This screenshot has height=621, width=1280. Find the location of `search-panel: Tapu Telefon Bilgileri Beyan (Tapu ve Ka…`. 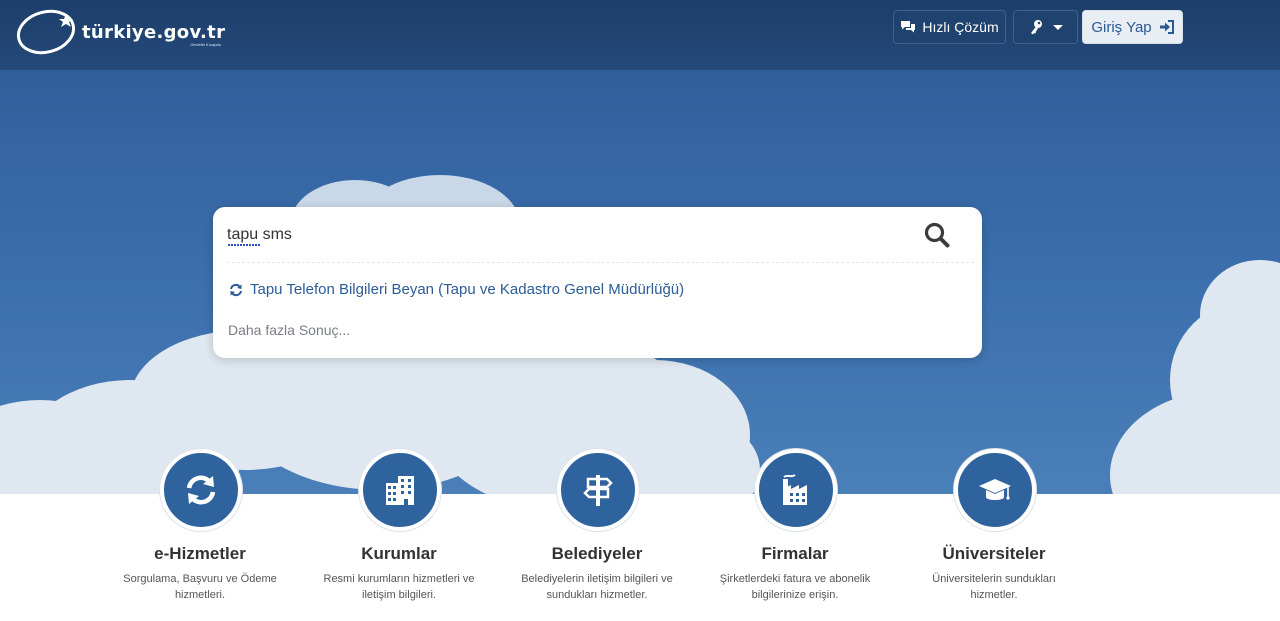

search-panel: Tapu Telefon Bilgileri Beyan (Tapu ve Ka… is located at coordinates (597, 282).